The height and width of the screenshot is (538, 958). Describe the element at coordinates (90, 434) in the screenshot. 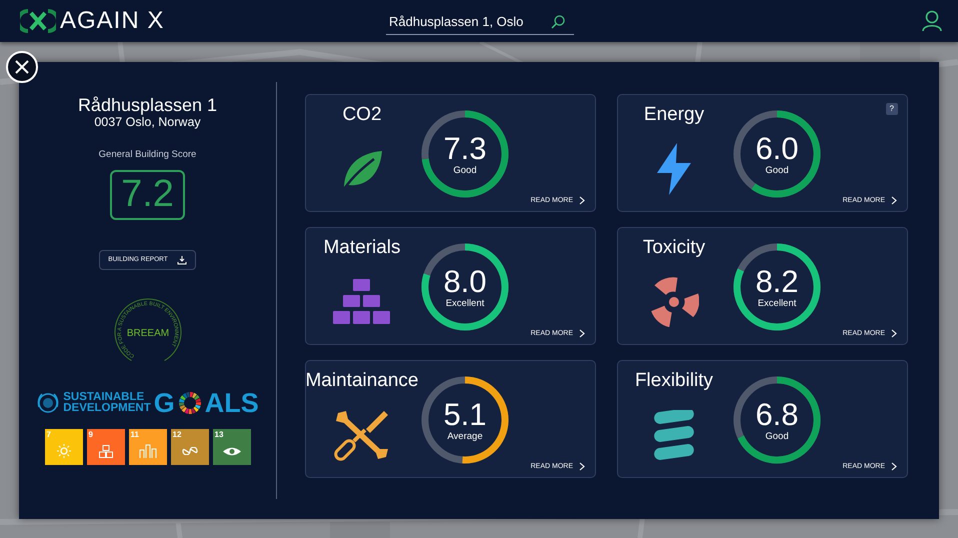

I see `goal-number: 9` at that location.